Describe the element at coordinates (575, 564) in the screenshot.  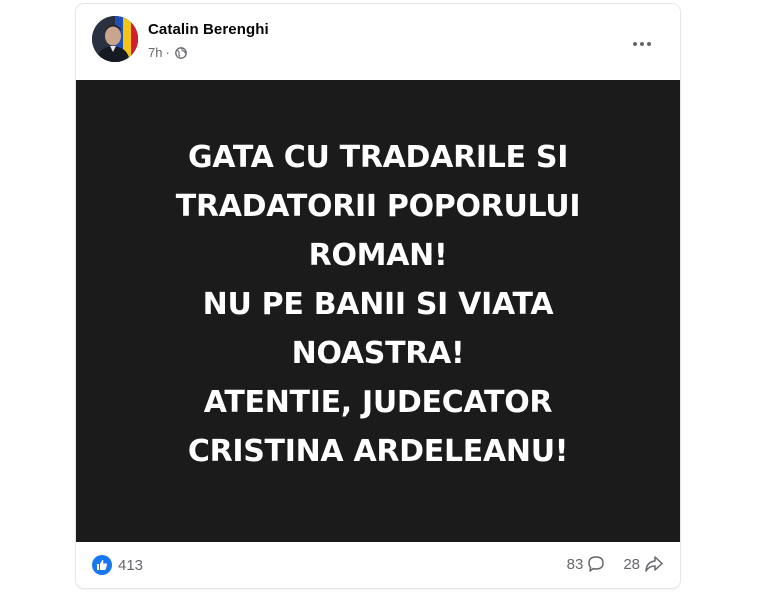
I see `comments-count: 83` at that location.